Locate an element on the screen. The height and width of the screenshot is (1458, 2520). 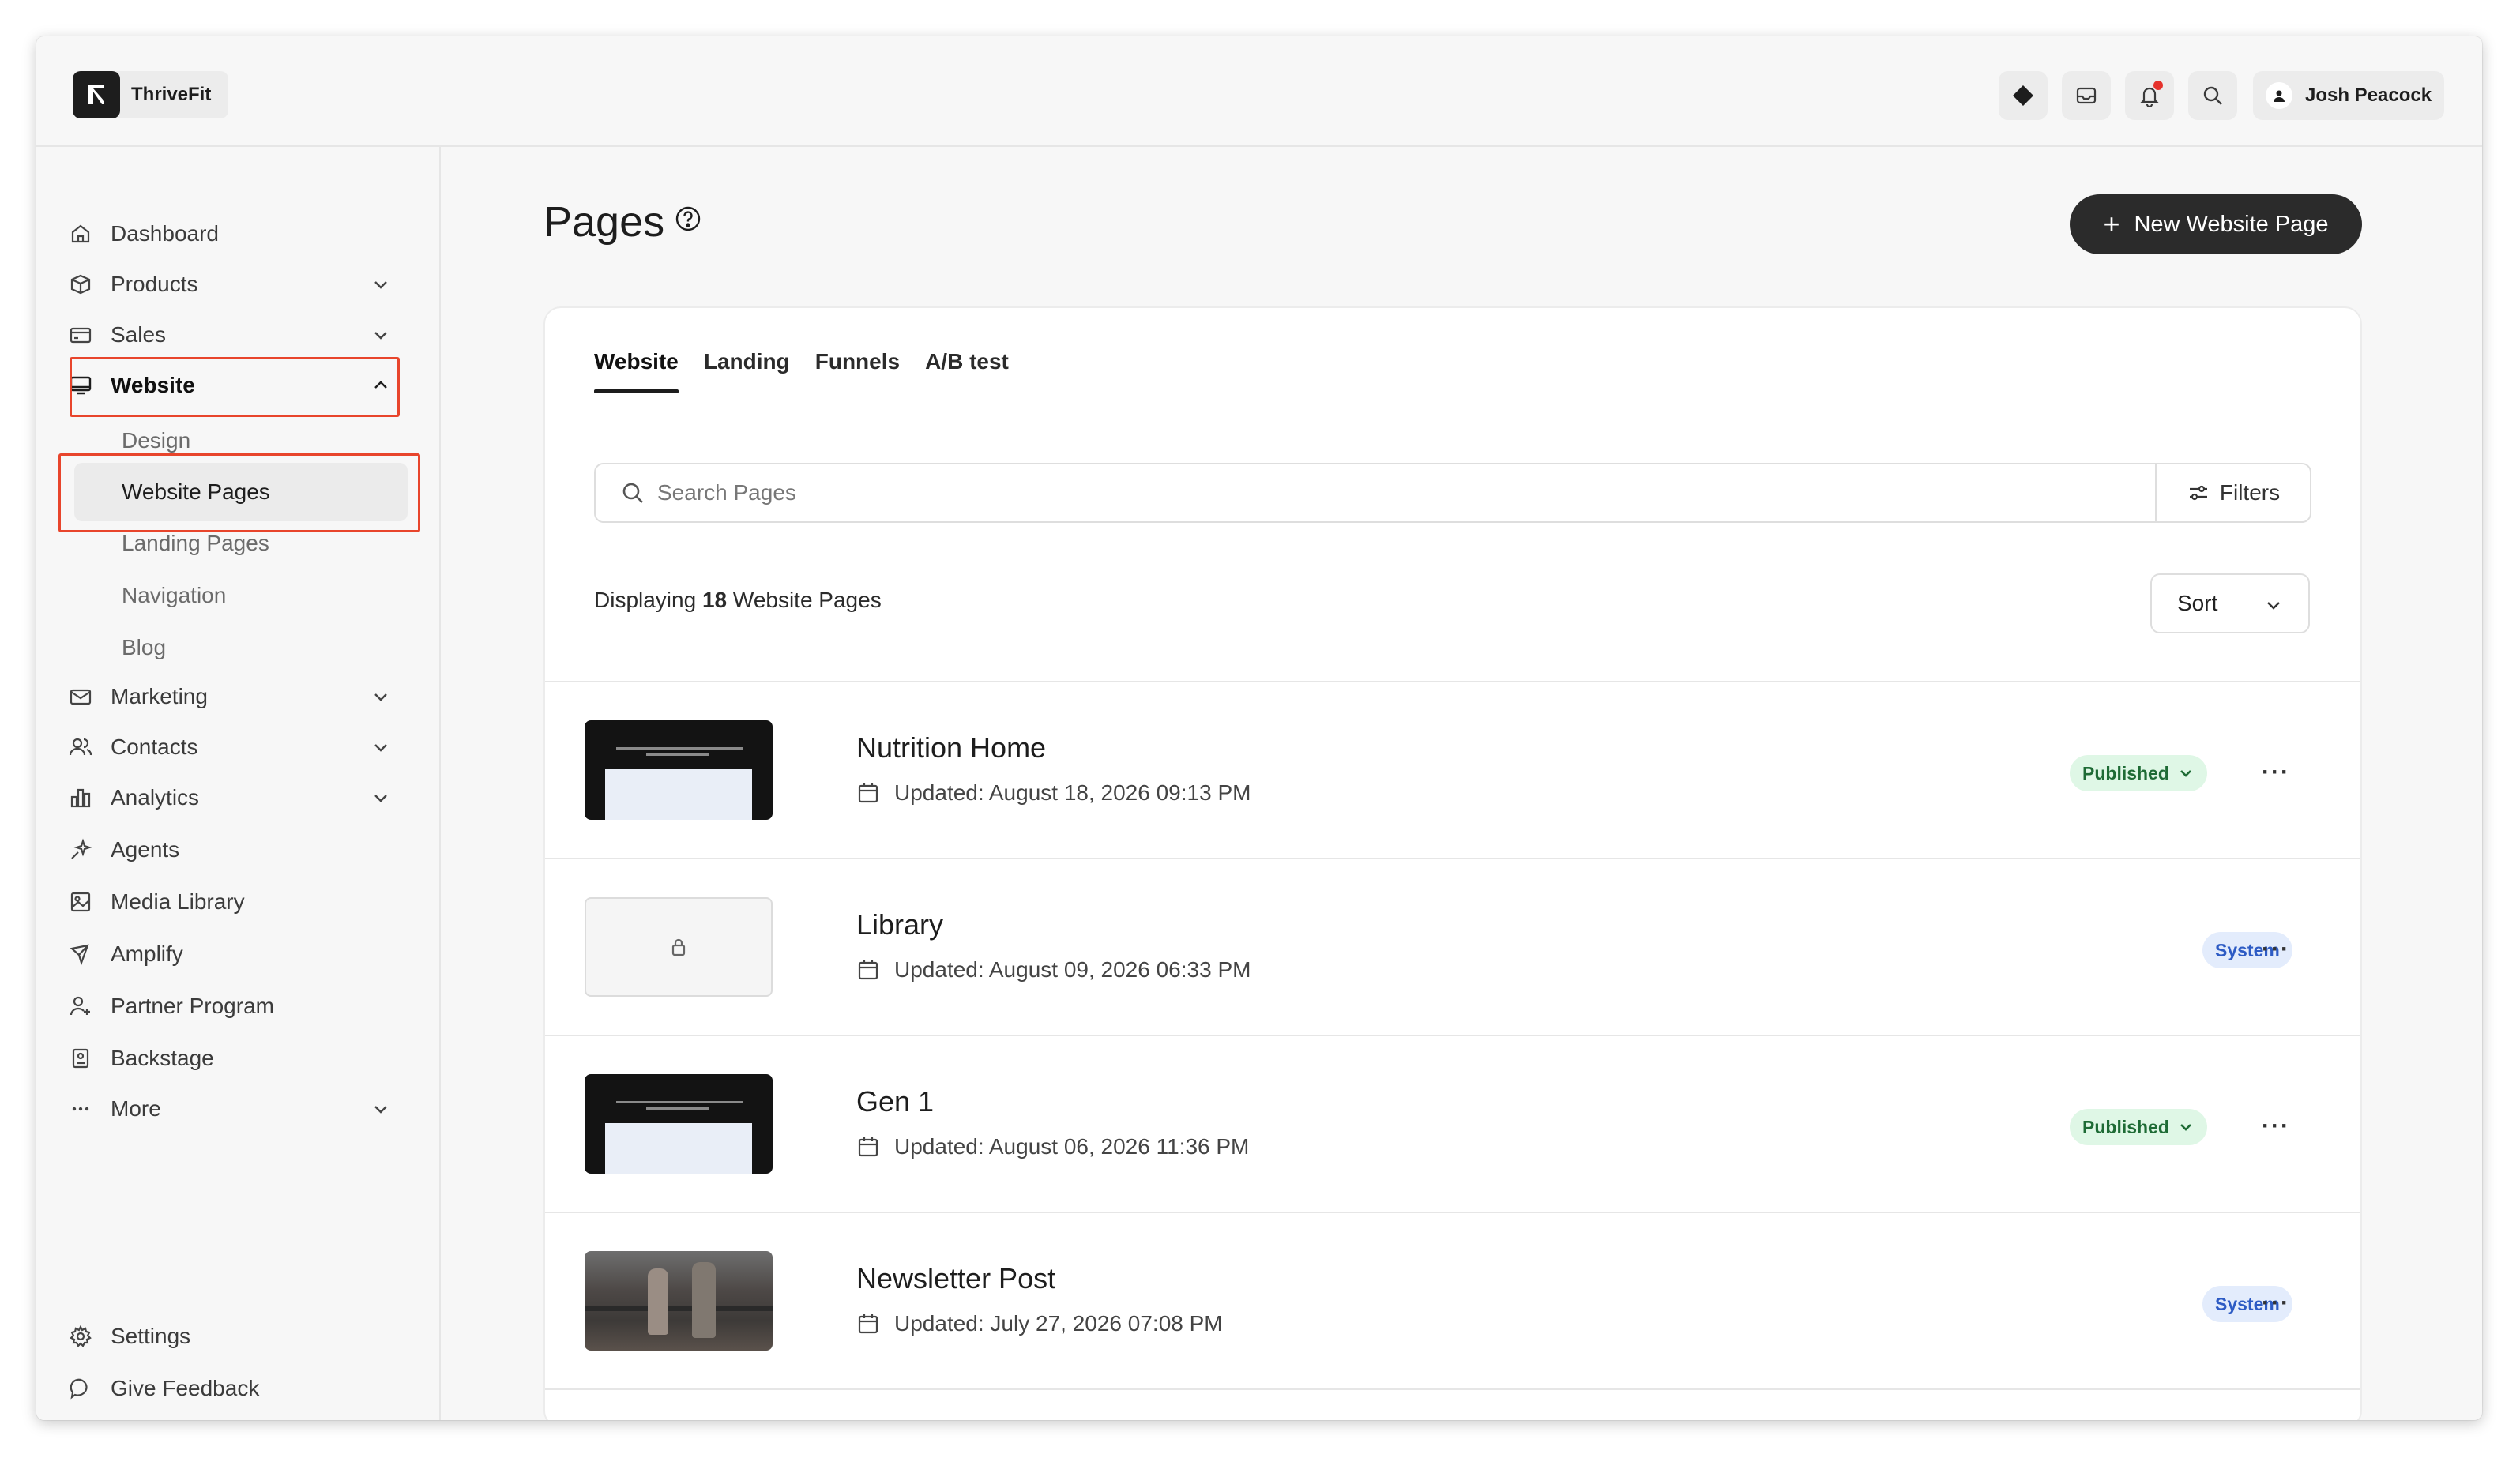
filters-button: Filters is located at coordinates (2232, 492).